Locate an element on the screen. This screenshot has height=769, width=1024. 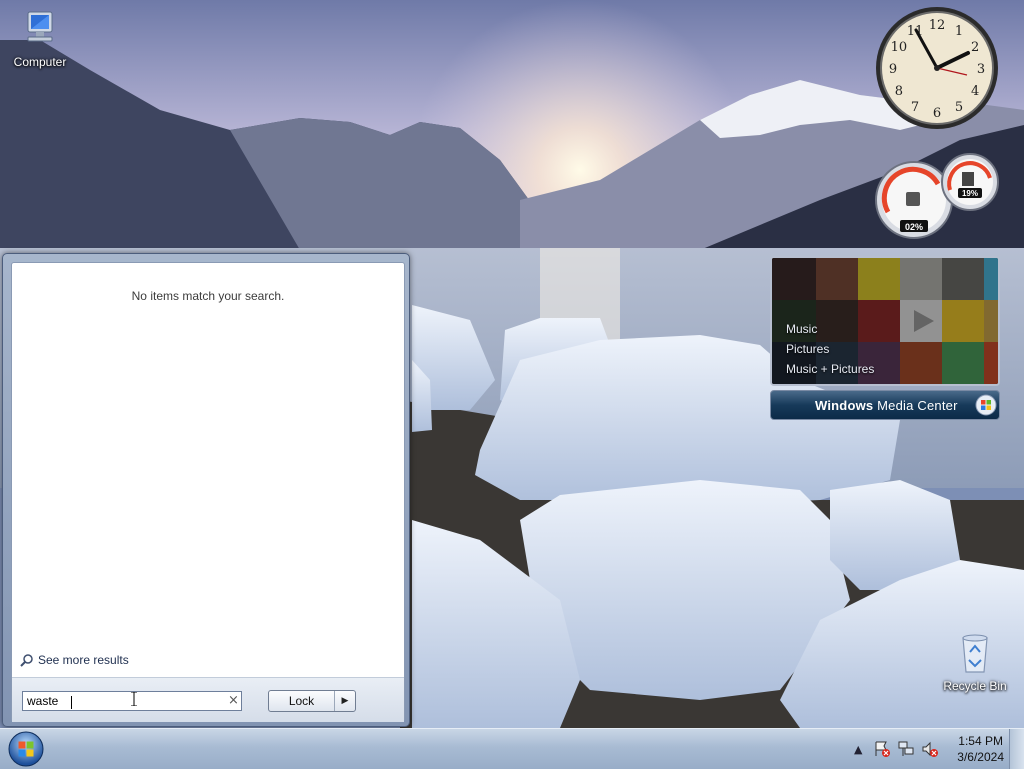
notification-area: ▲ 1:54 PM 3/6/2024 is located at coordinates (926, 749).